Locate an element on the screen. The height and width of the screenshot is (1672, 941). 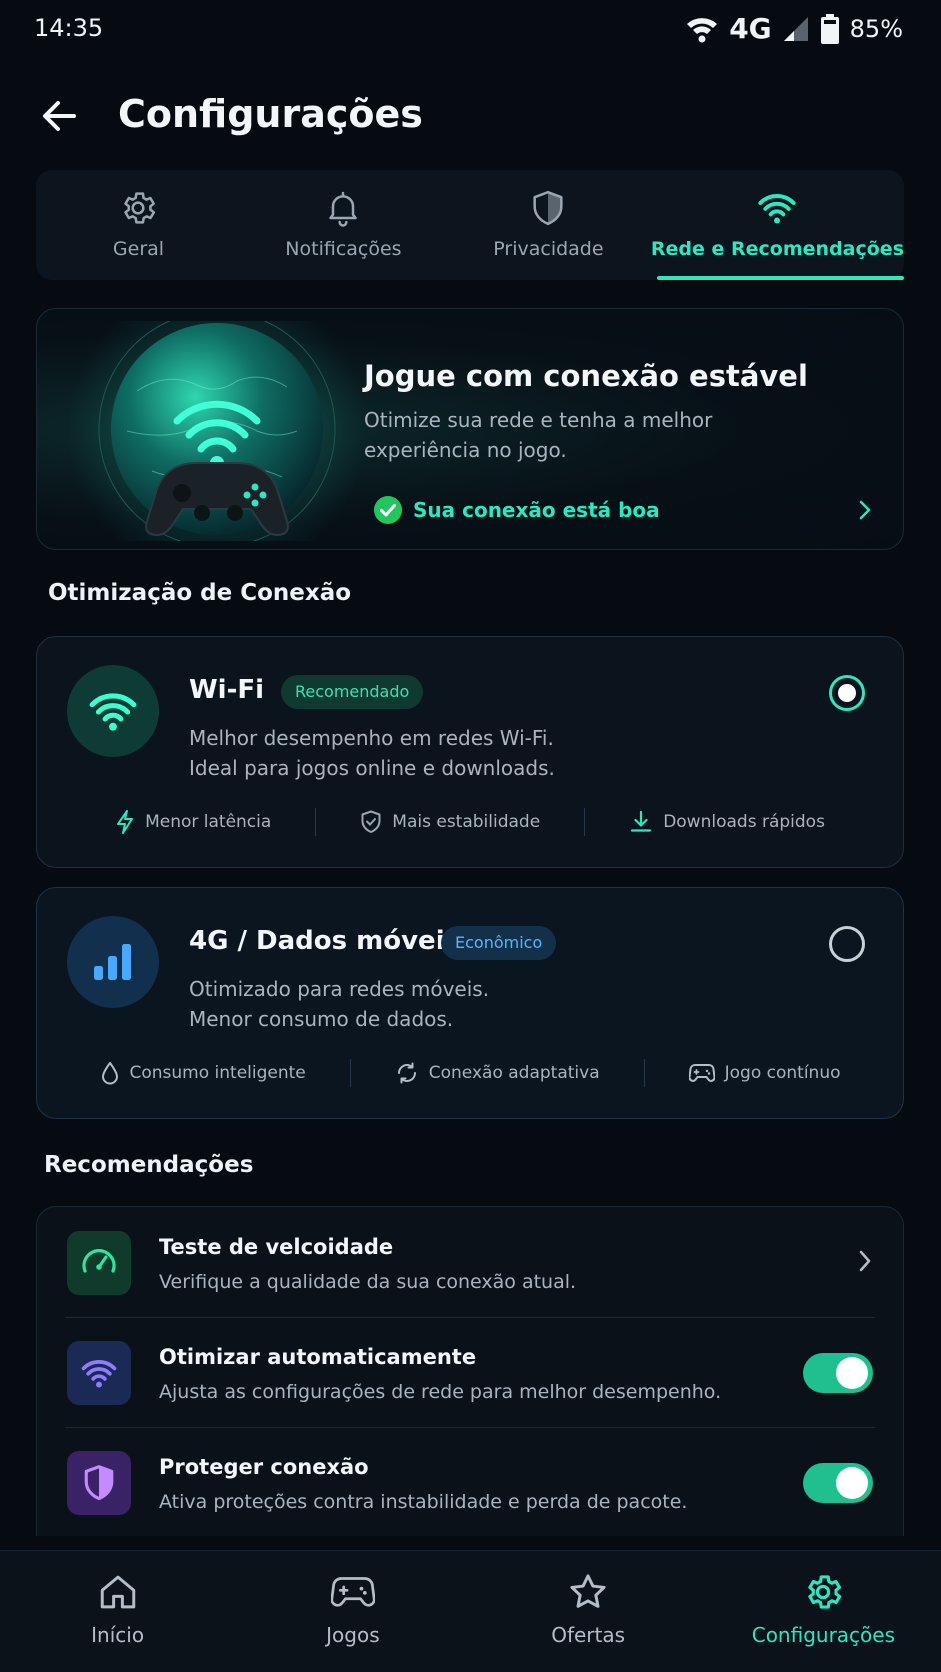
wifi-radio-button is located at coordinates (847, 693).